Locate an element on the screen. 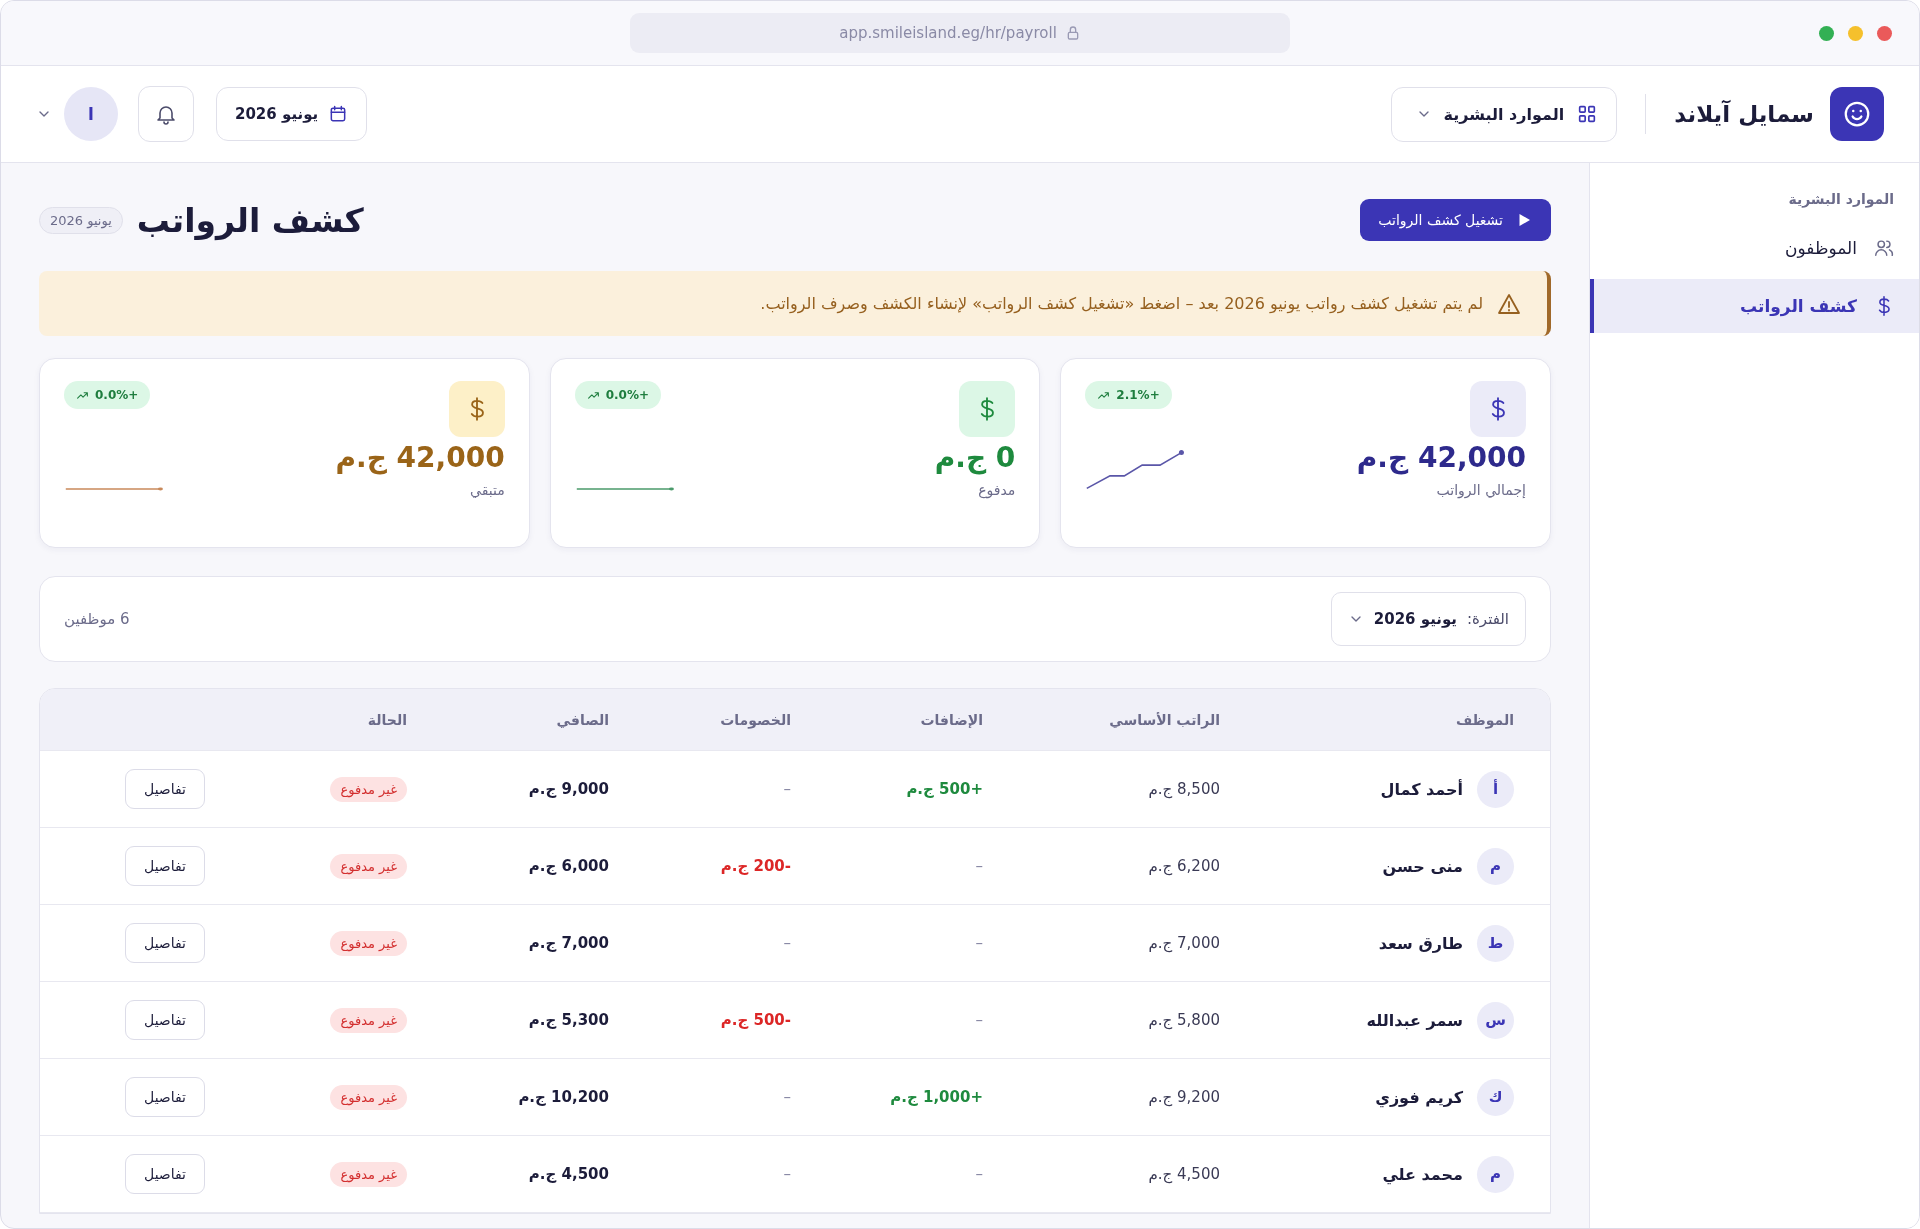 The height and width of the screenshot is (1229, 1920). sidebar-section-title: الموارد البشرية is located at coordinates (1841, 200).